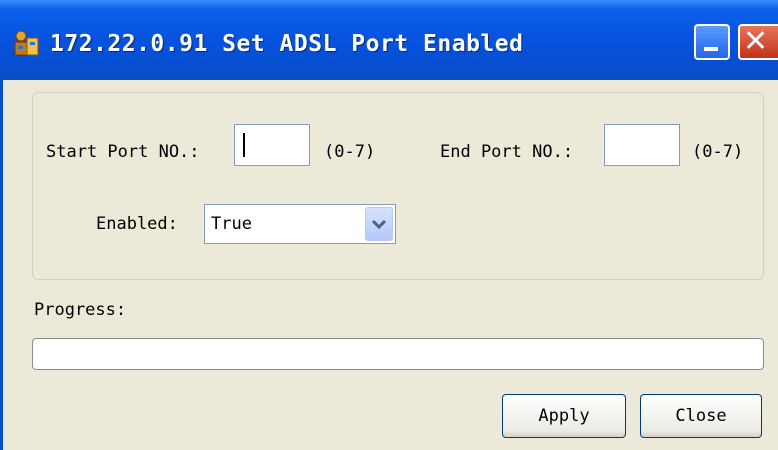 The width and height of the screenshot is (778, 450). What do you see at coordinates (398, 354) in the screenshot?
I see `progress-bar` at bounding box center [398, 354].